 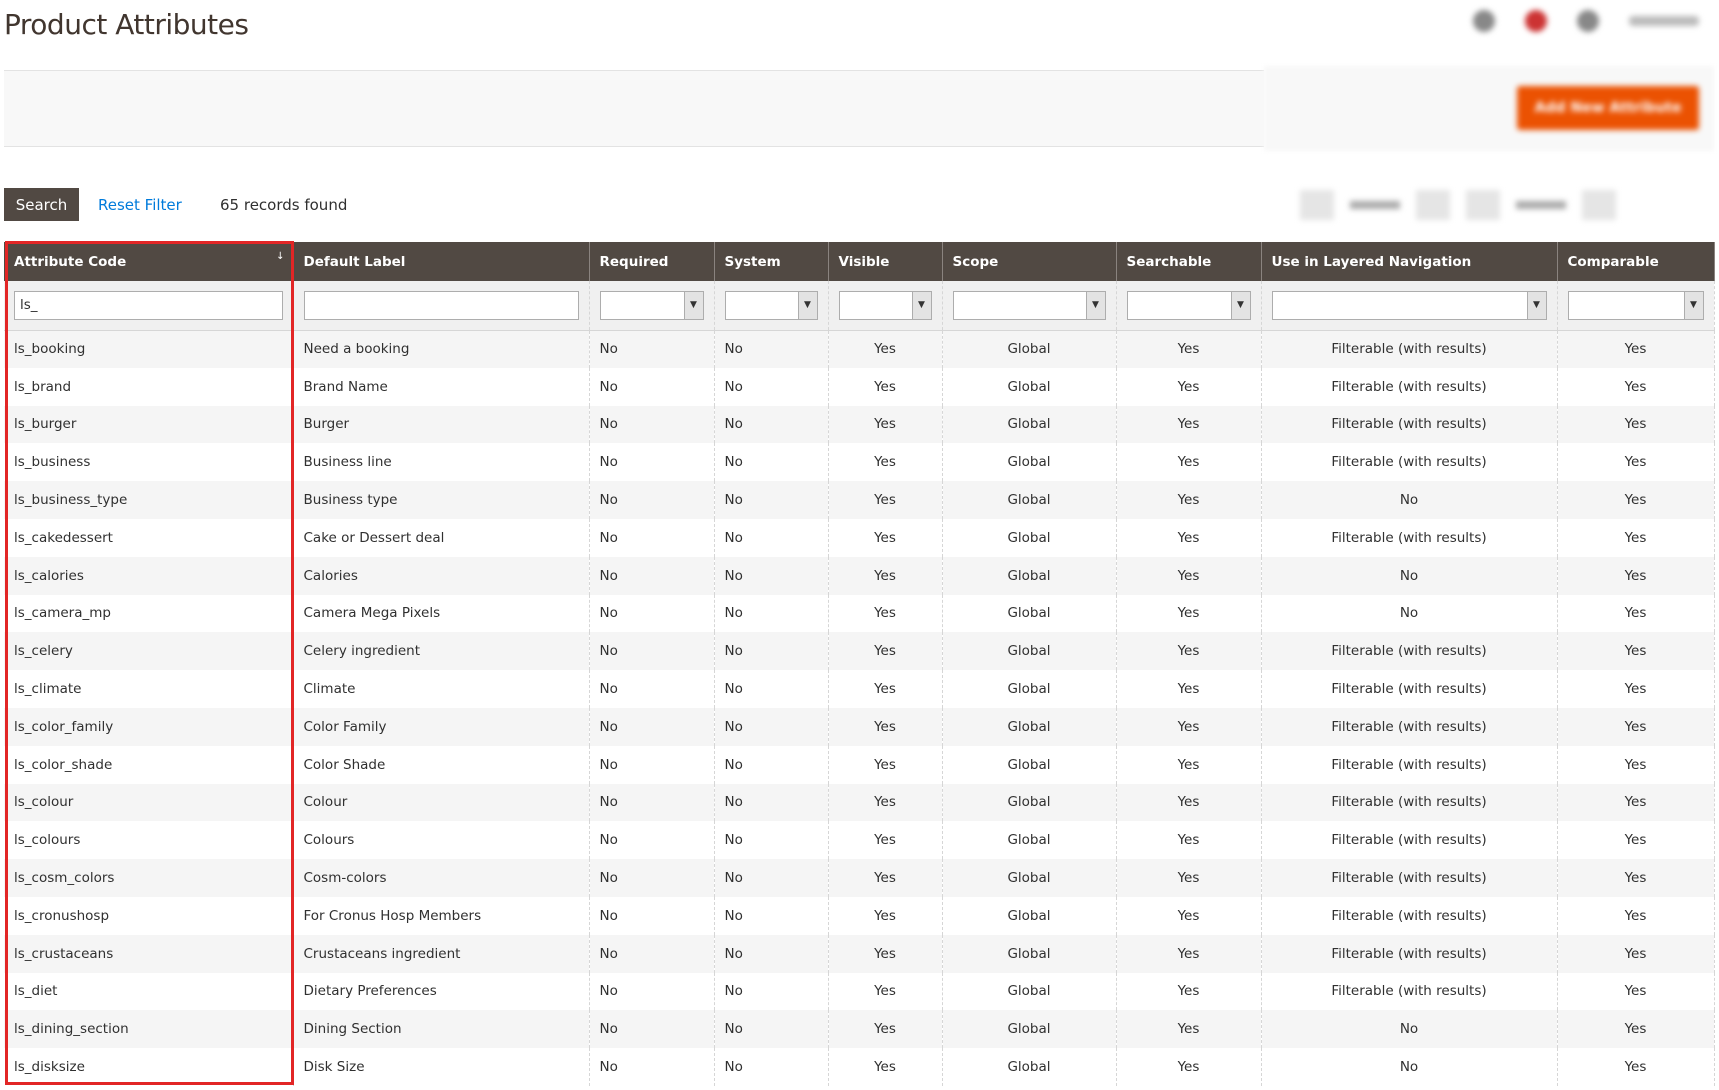 I want to click on user-icon, so click(x=1588, y=21).